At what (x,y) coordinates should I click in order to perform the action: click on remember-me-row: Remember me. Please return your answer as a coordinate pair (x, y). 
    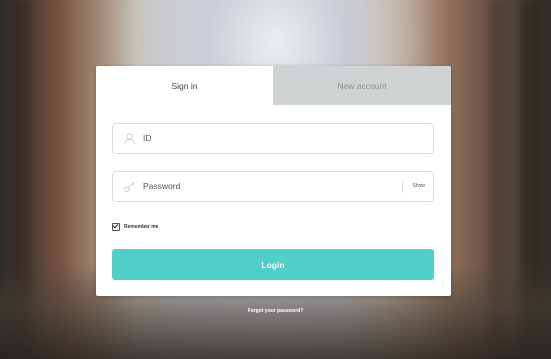
    Looking at the image, I should click on (135, 227).